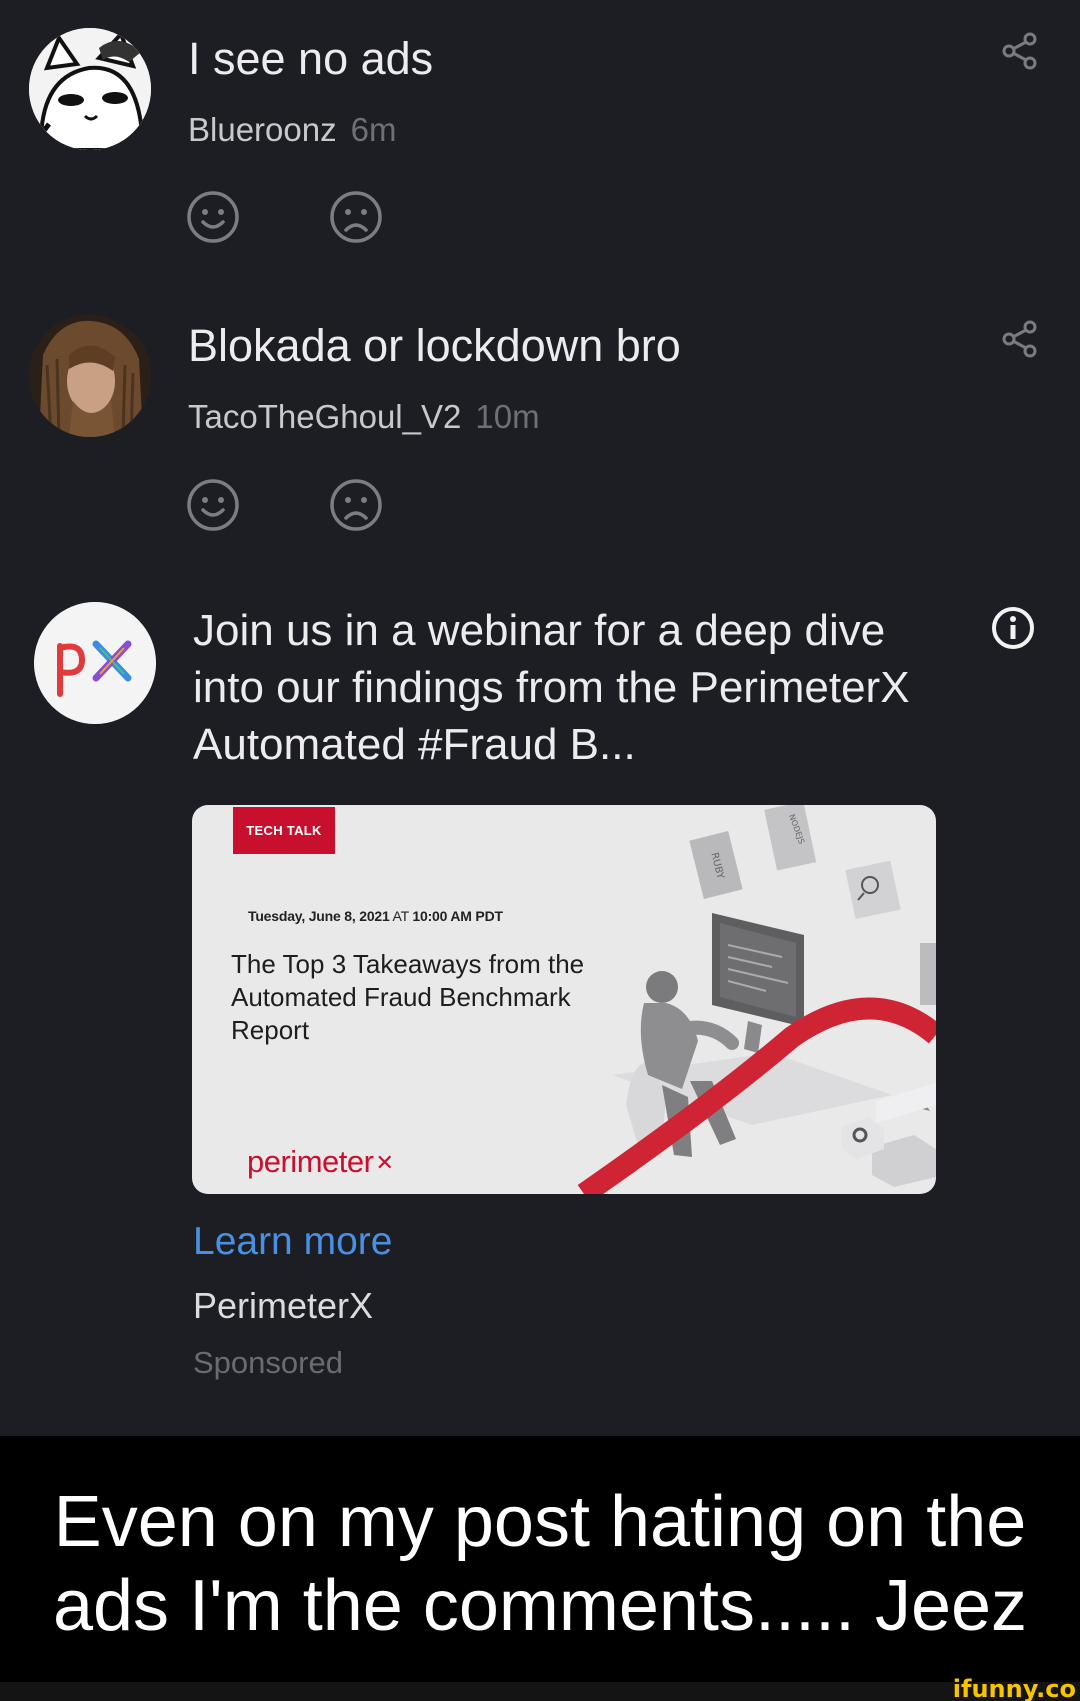 The height and width of the screenshot is (1701, 1080). What do you see at coordinates (311, 58) in the screenshot?
I see `comment-text: I see no ads` at bounding box center [311, 58].